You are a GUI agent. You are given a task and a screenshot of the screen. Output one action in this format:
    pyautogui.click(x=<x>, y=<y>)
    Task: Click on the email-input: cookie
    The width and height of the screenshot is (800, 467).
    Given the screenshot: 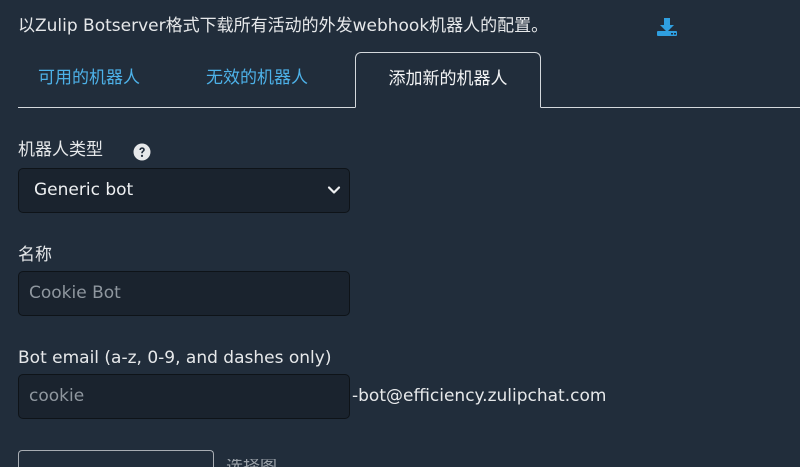 What is the action you would take?
    pyautogui.click(x=184, y=396)
    